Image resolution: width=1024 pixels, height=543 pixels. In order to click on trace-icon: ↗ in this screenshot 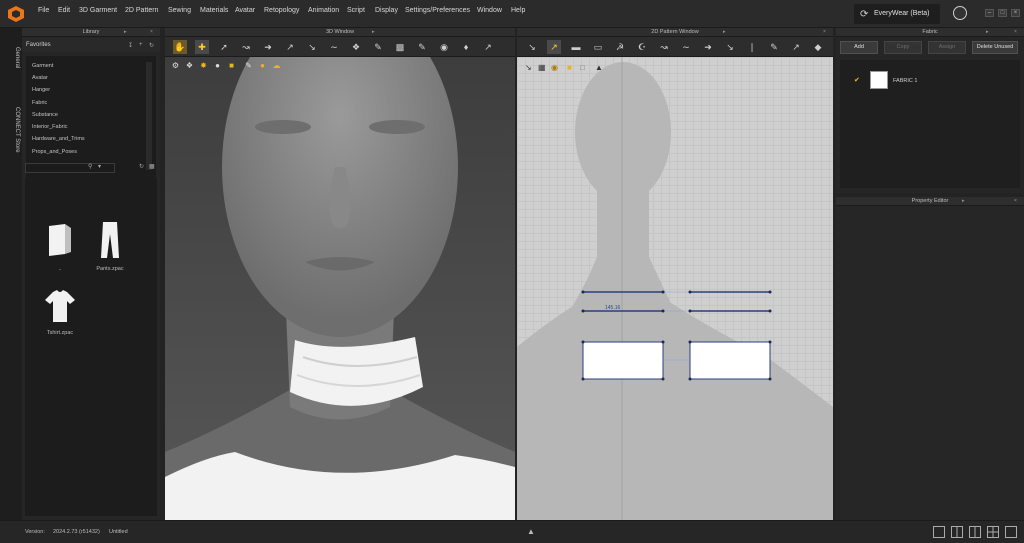, I will do `click(796, 47)`.